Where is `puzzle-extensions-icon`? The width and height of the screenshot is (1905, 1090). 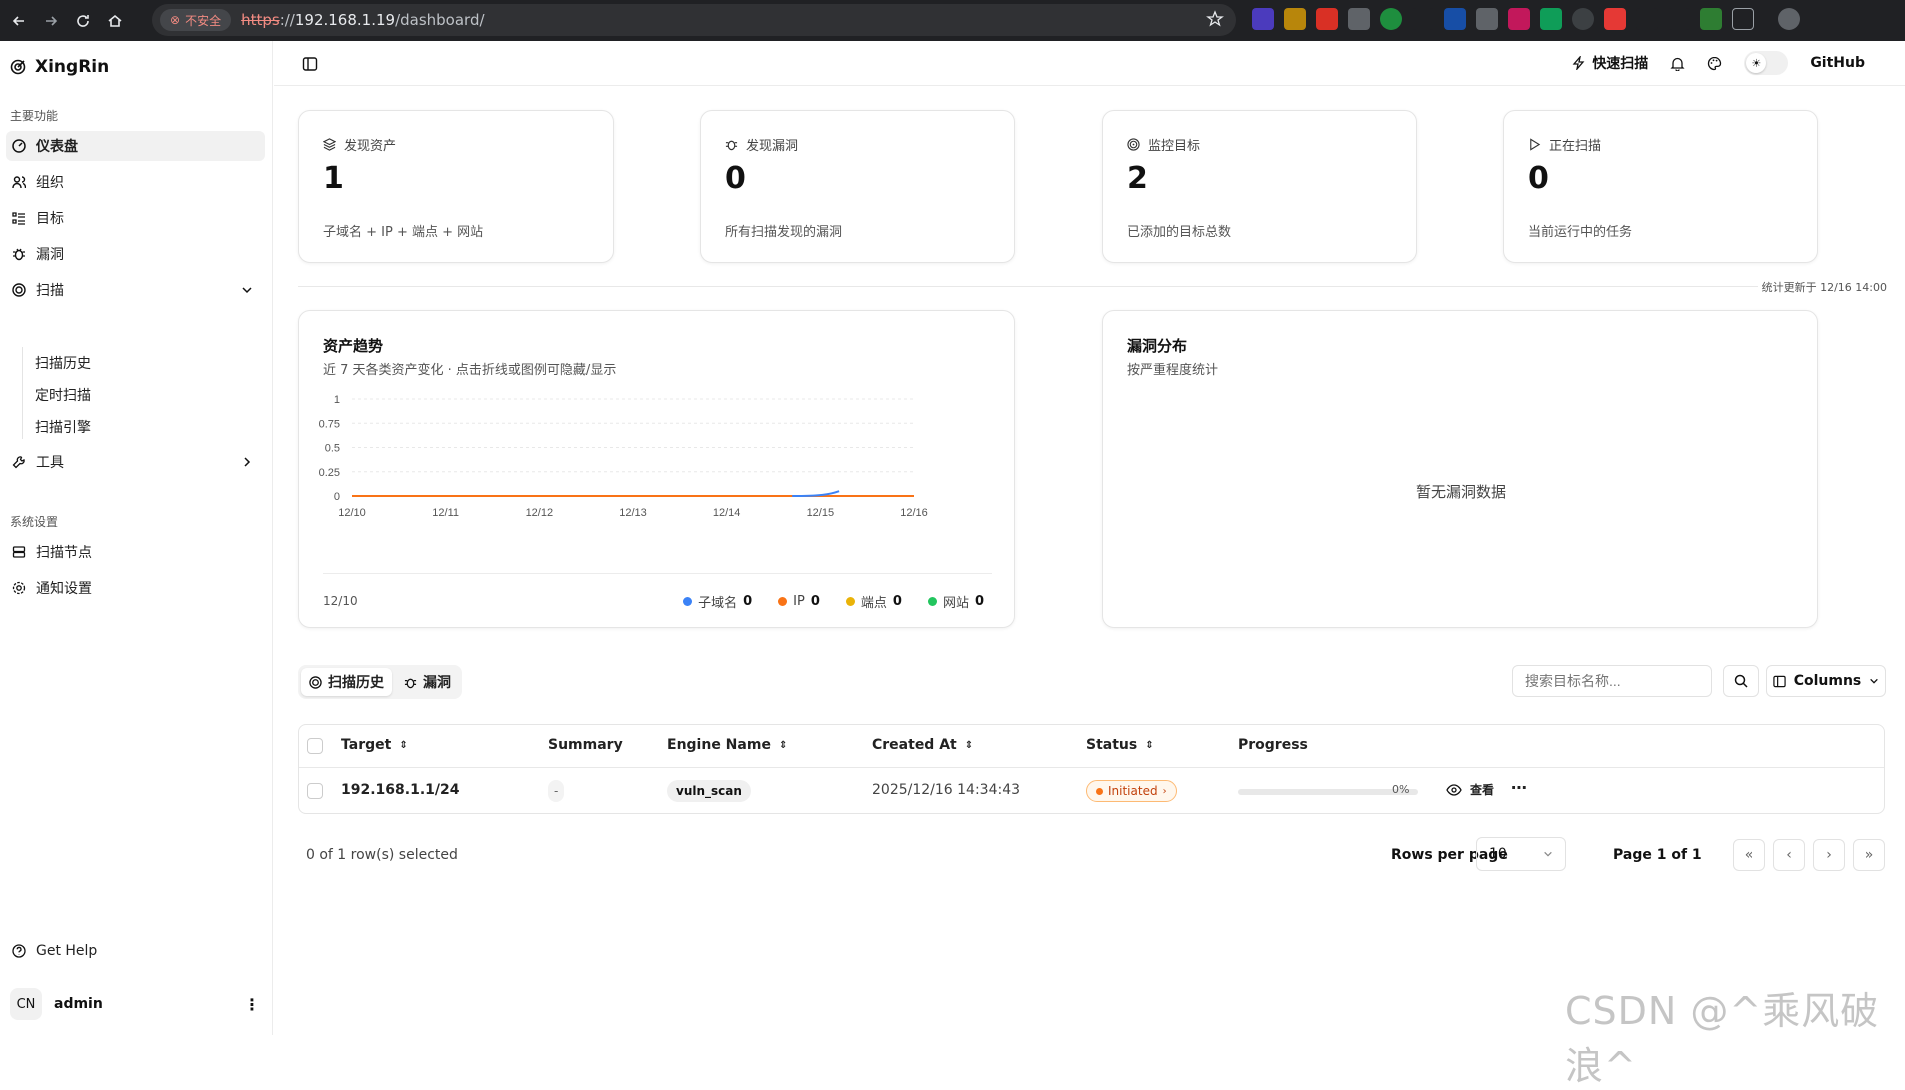
puzzle-extensions-icon is located at coordinates (1743, 19).